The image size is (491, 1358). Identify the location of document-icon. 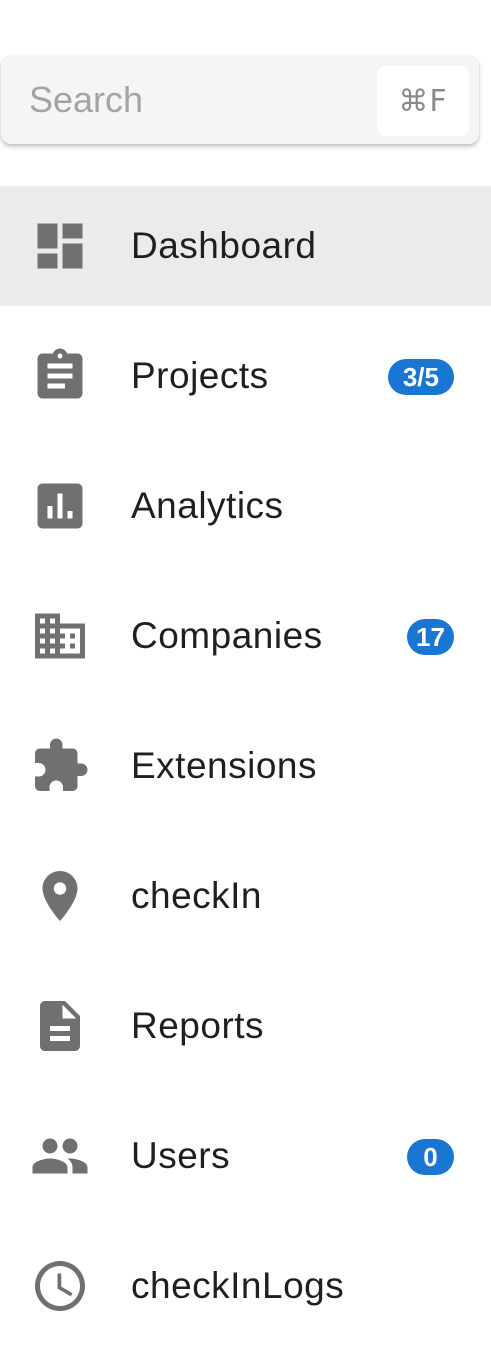
(60, 1026).